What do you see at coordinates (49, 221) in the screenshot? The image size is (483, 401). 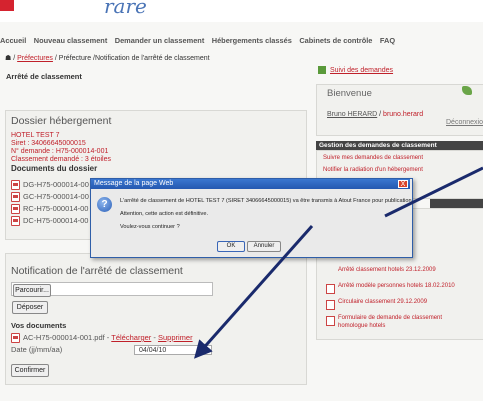 I see `document-row: DC-H75-000014-00` at bounding box center [49, 221].